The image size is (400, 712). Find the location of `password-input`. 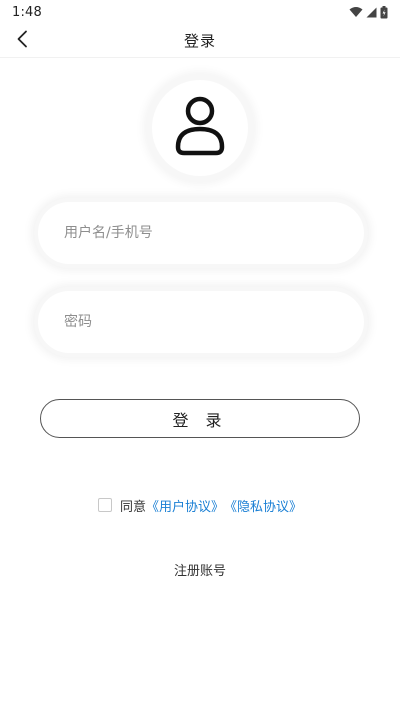

password-input is located at coordinates (199, 322).